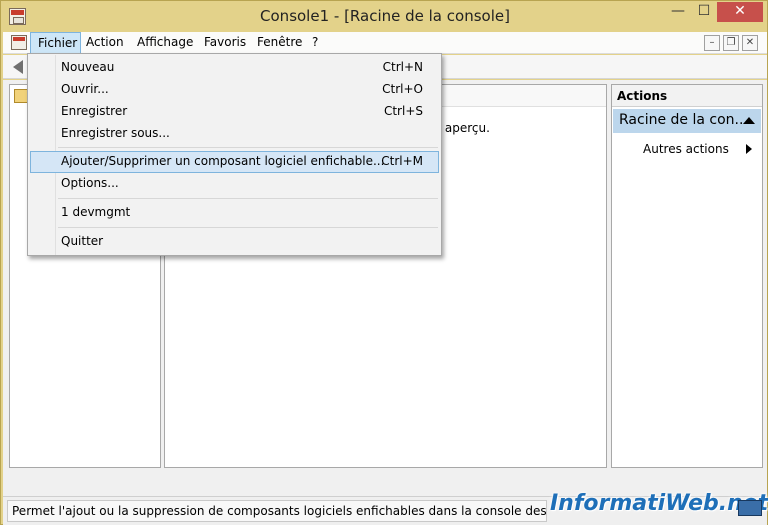  I want to click on title-bar: Console1 - [Racine de la console] — ☐ ✕, so click(384, 16).